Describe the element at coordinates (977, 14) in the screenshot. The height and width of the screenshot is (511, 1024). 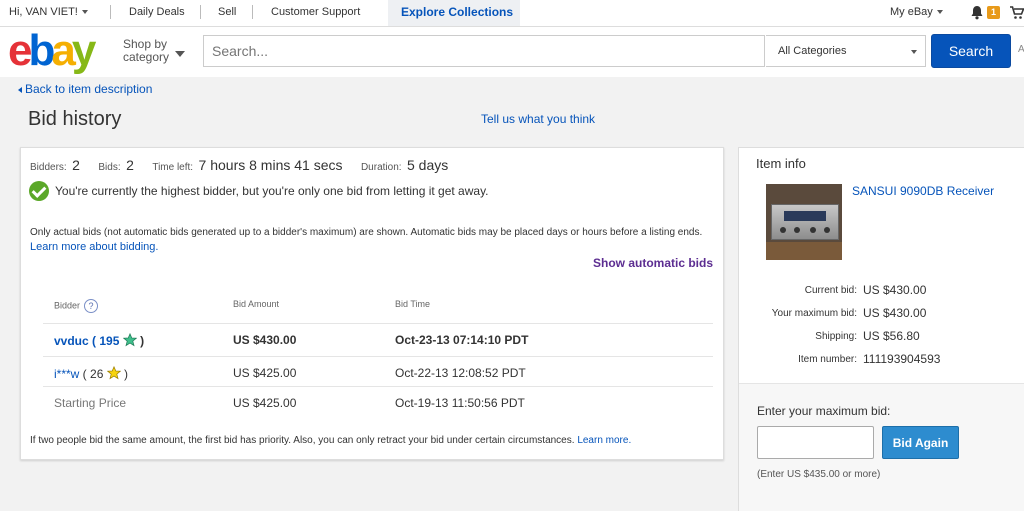
I see `bell-icon` at that location.